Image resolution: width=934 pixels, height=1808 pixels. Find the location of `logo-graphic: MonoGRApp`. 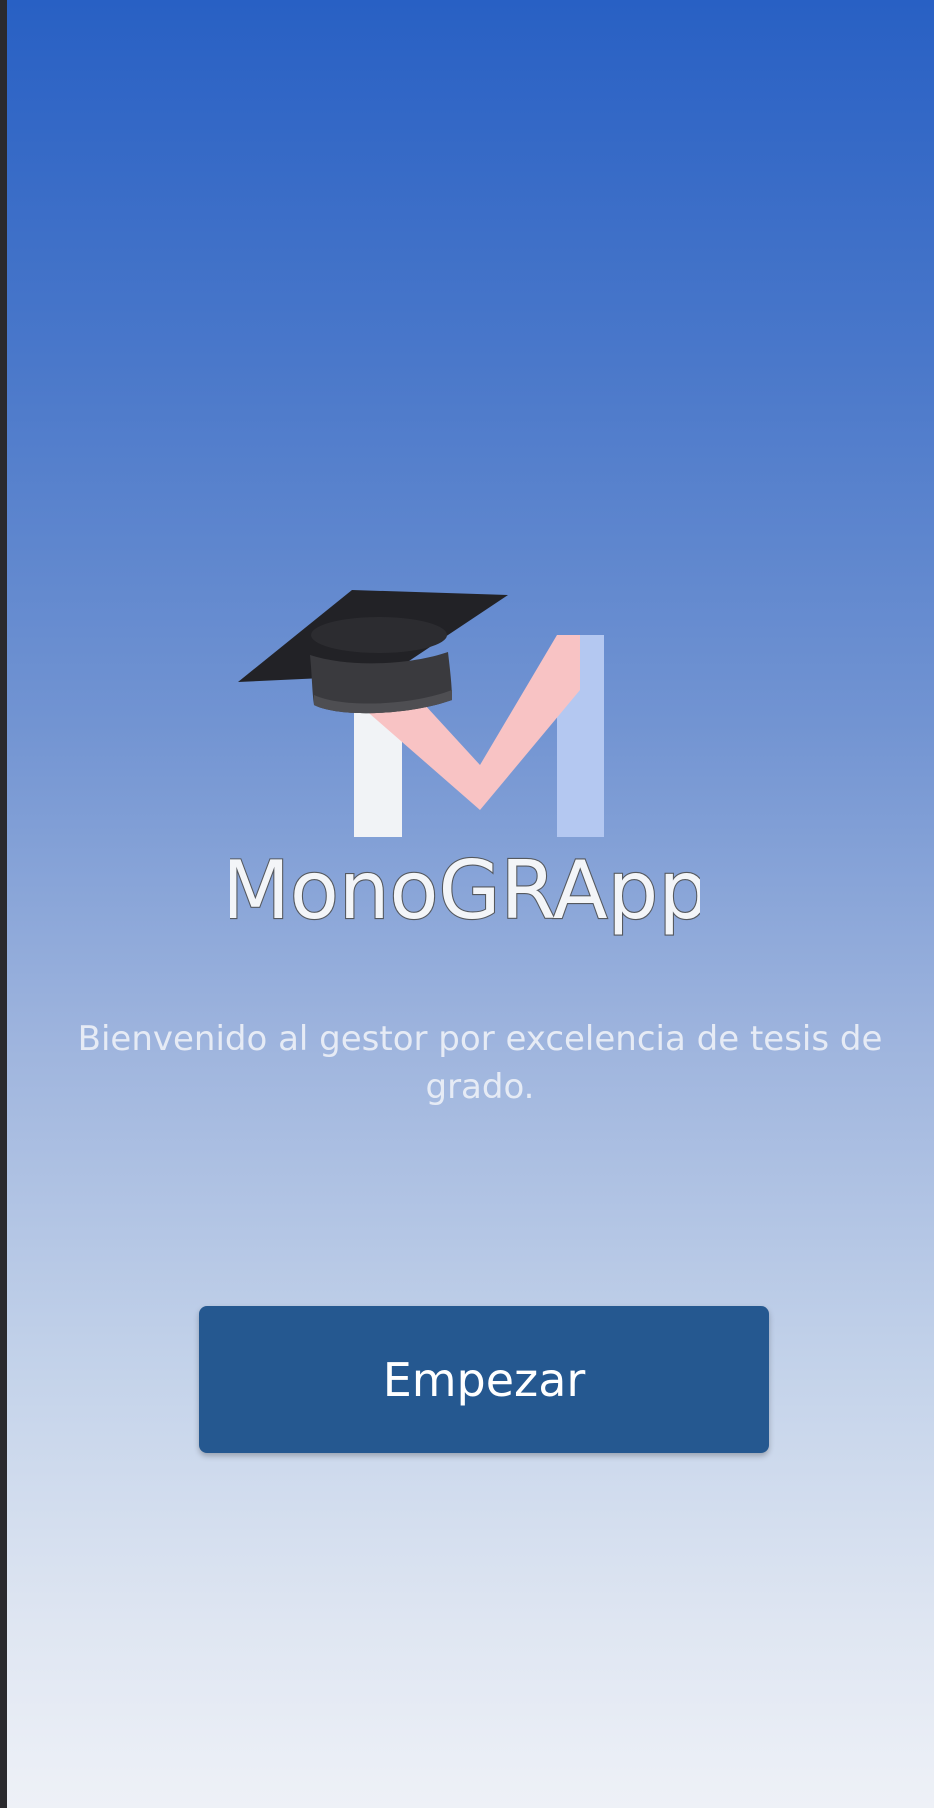

logo-graphic: MonoGRApp is located at coordinates (465, 764).